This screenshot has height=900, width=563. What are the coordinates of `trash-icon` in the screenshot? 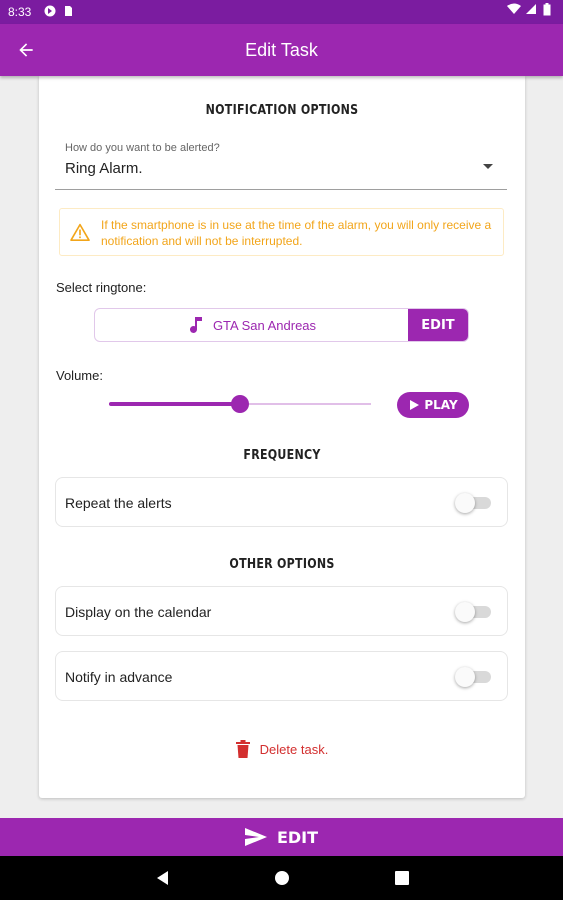 It's located at (242, 749).